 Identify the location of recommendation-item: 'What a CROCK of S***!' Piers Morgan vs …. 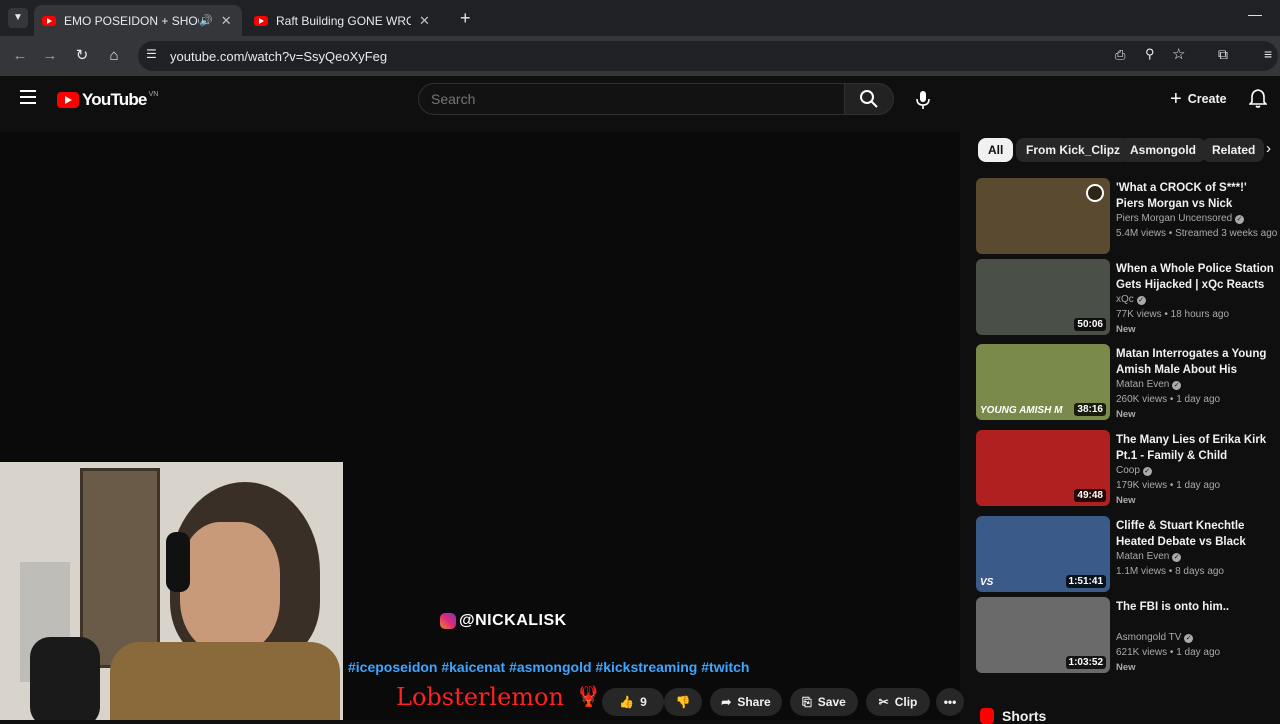
(1127, 216).